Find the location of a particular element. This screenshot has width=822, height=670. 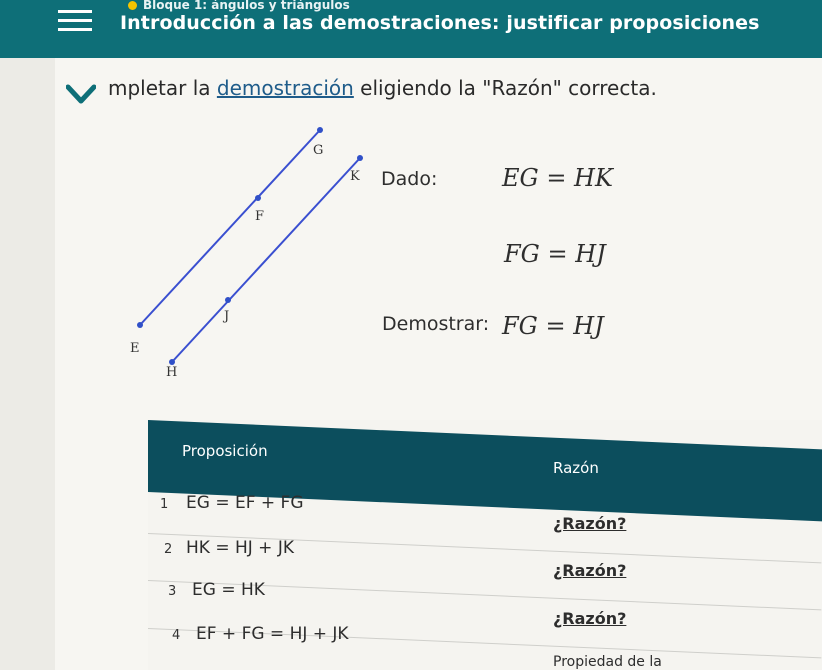

column-header-proposition: Proposición is located at coordinates (225, 451).